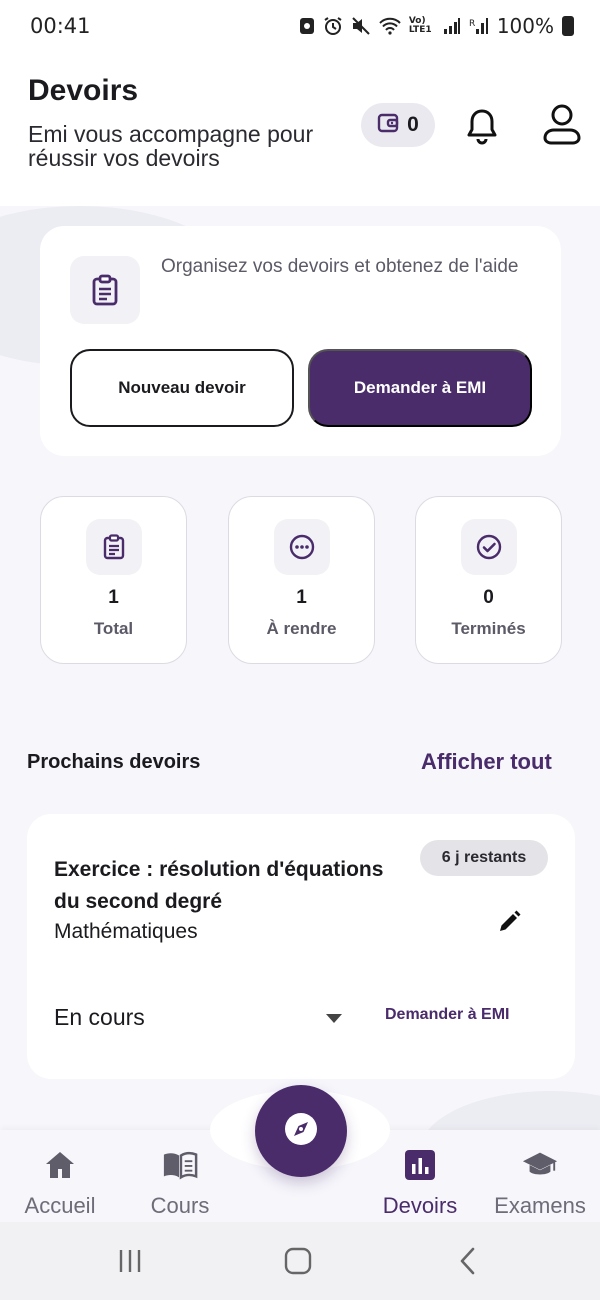 The image size is (600, 1300). I want to click on system-navigation-bar, so click(300, 1261).